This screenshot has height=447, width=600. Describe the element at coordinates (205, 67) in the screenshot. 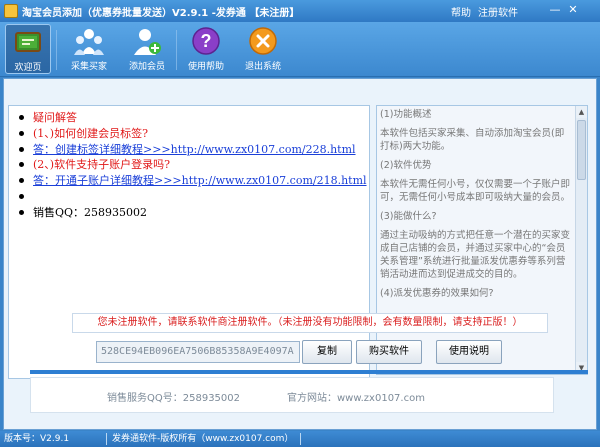

I see `toolbar-label: 使用帮助` at that location.